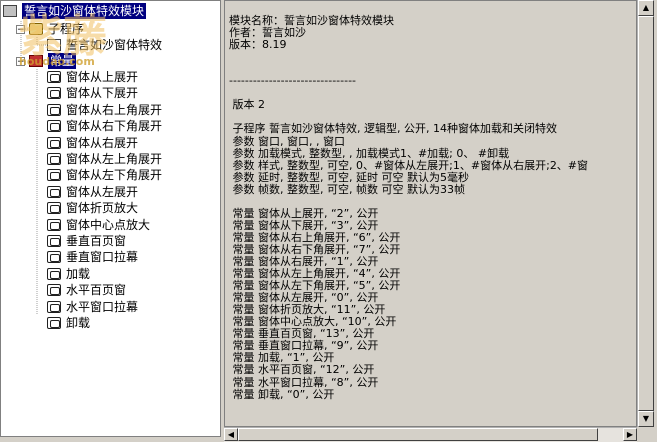 This screenshot has height=442, width=657. What do you see at coordinates (304, 213) in the screenshot?
I see `code-line: 常量 窗体从上展开, “2”, 公开` at bounding box center [304, 213].